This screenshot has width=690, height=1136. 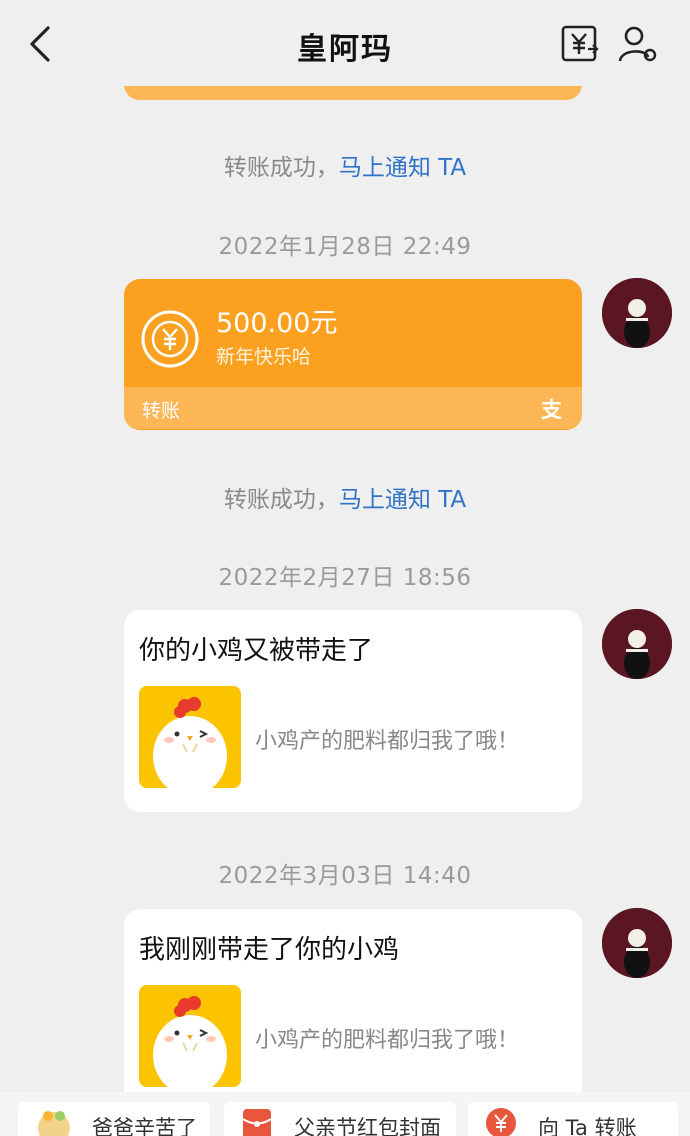 I want to click on game-message-card: 我刚刚带走了你的小鸡 小鸡产的肥料都归我了哦！, so click(x=353, y=1009).